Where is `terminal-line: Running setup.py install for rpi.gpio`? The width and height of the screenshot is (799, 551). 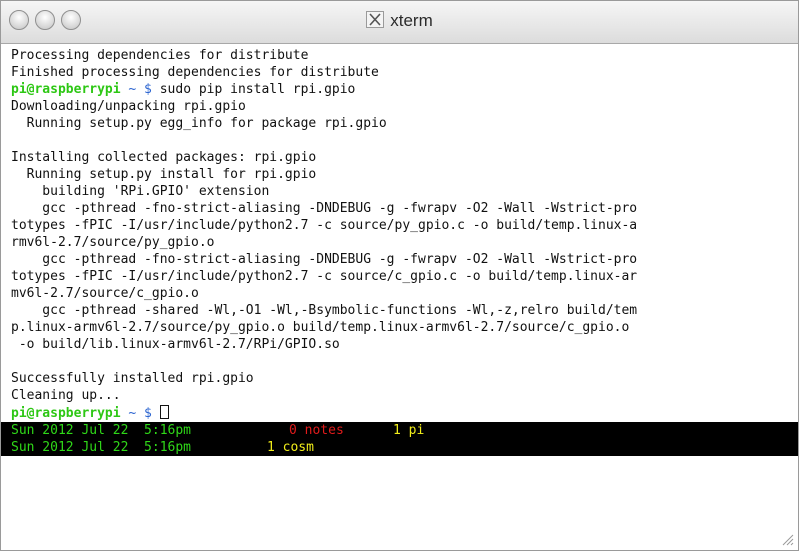 terminal-line: Running setup.py install for rpi.gpio is located at coordinates (164, 174).